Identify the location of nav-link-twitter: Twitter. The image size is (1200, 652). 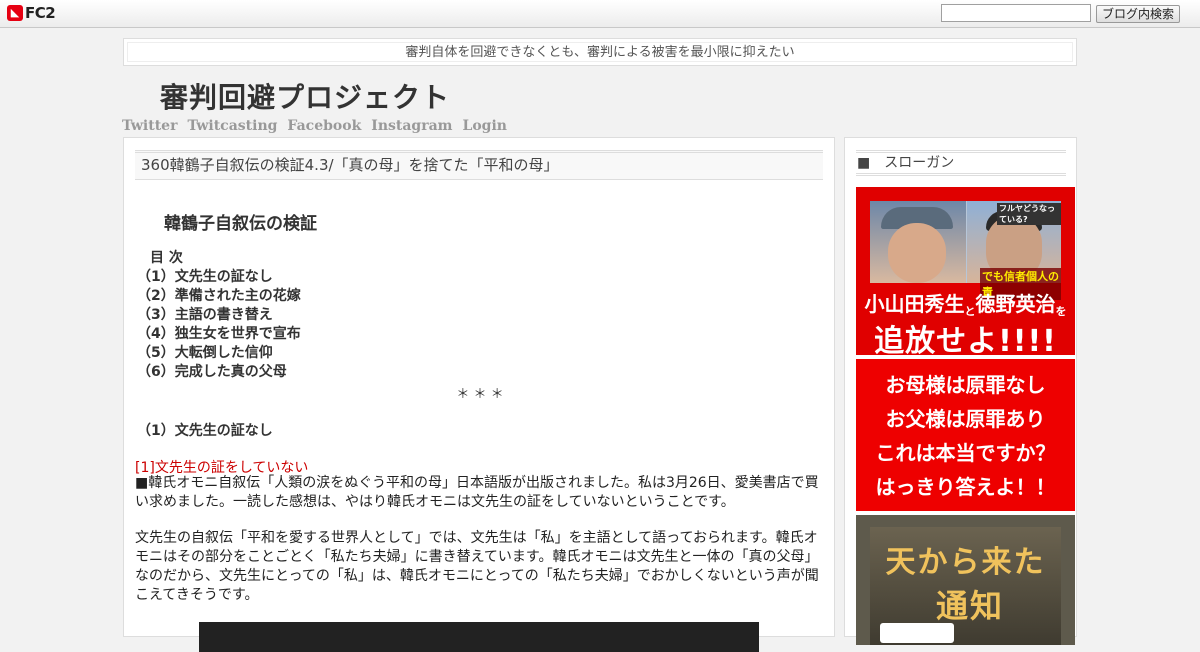
(149, 126).